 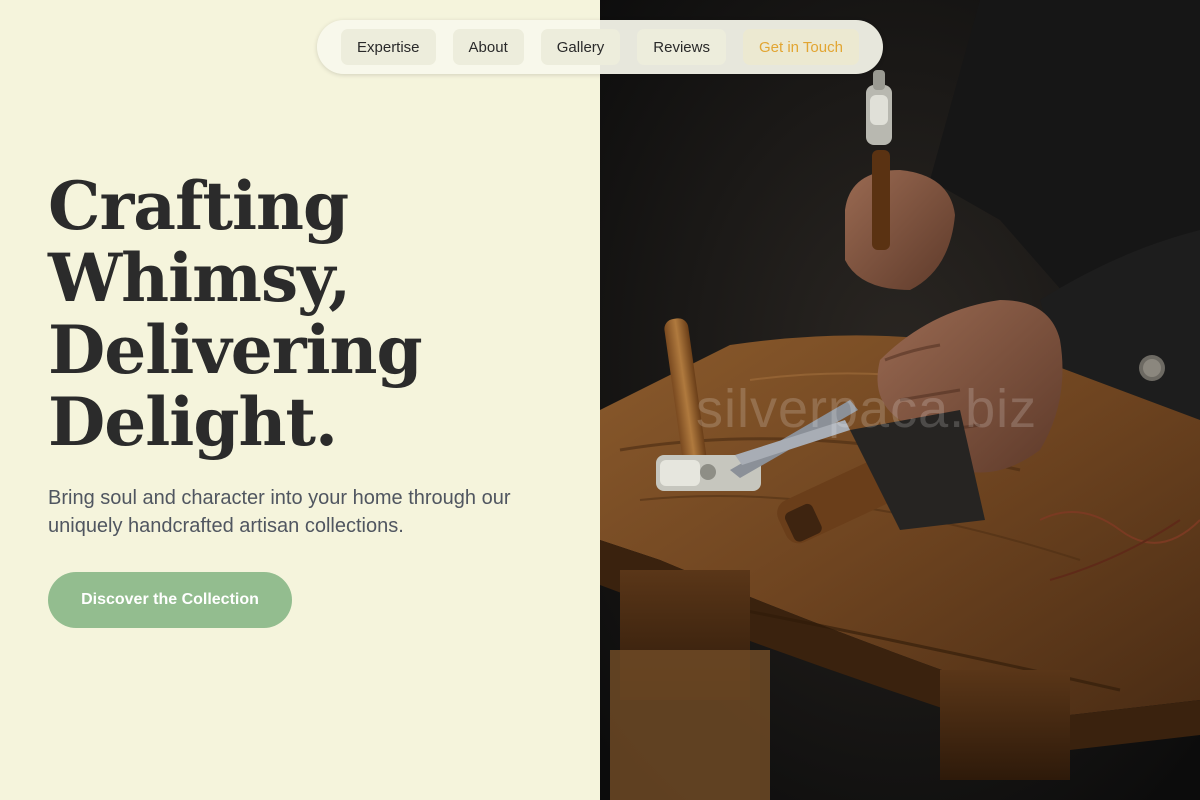 I want to click on hero-title-line: Delight., so click(x=193, y=422).